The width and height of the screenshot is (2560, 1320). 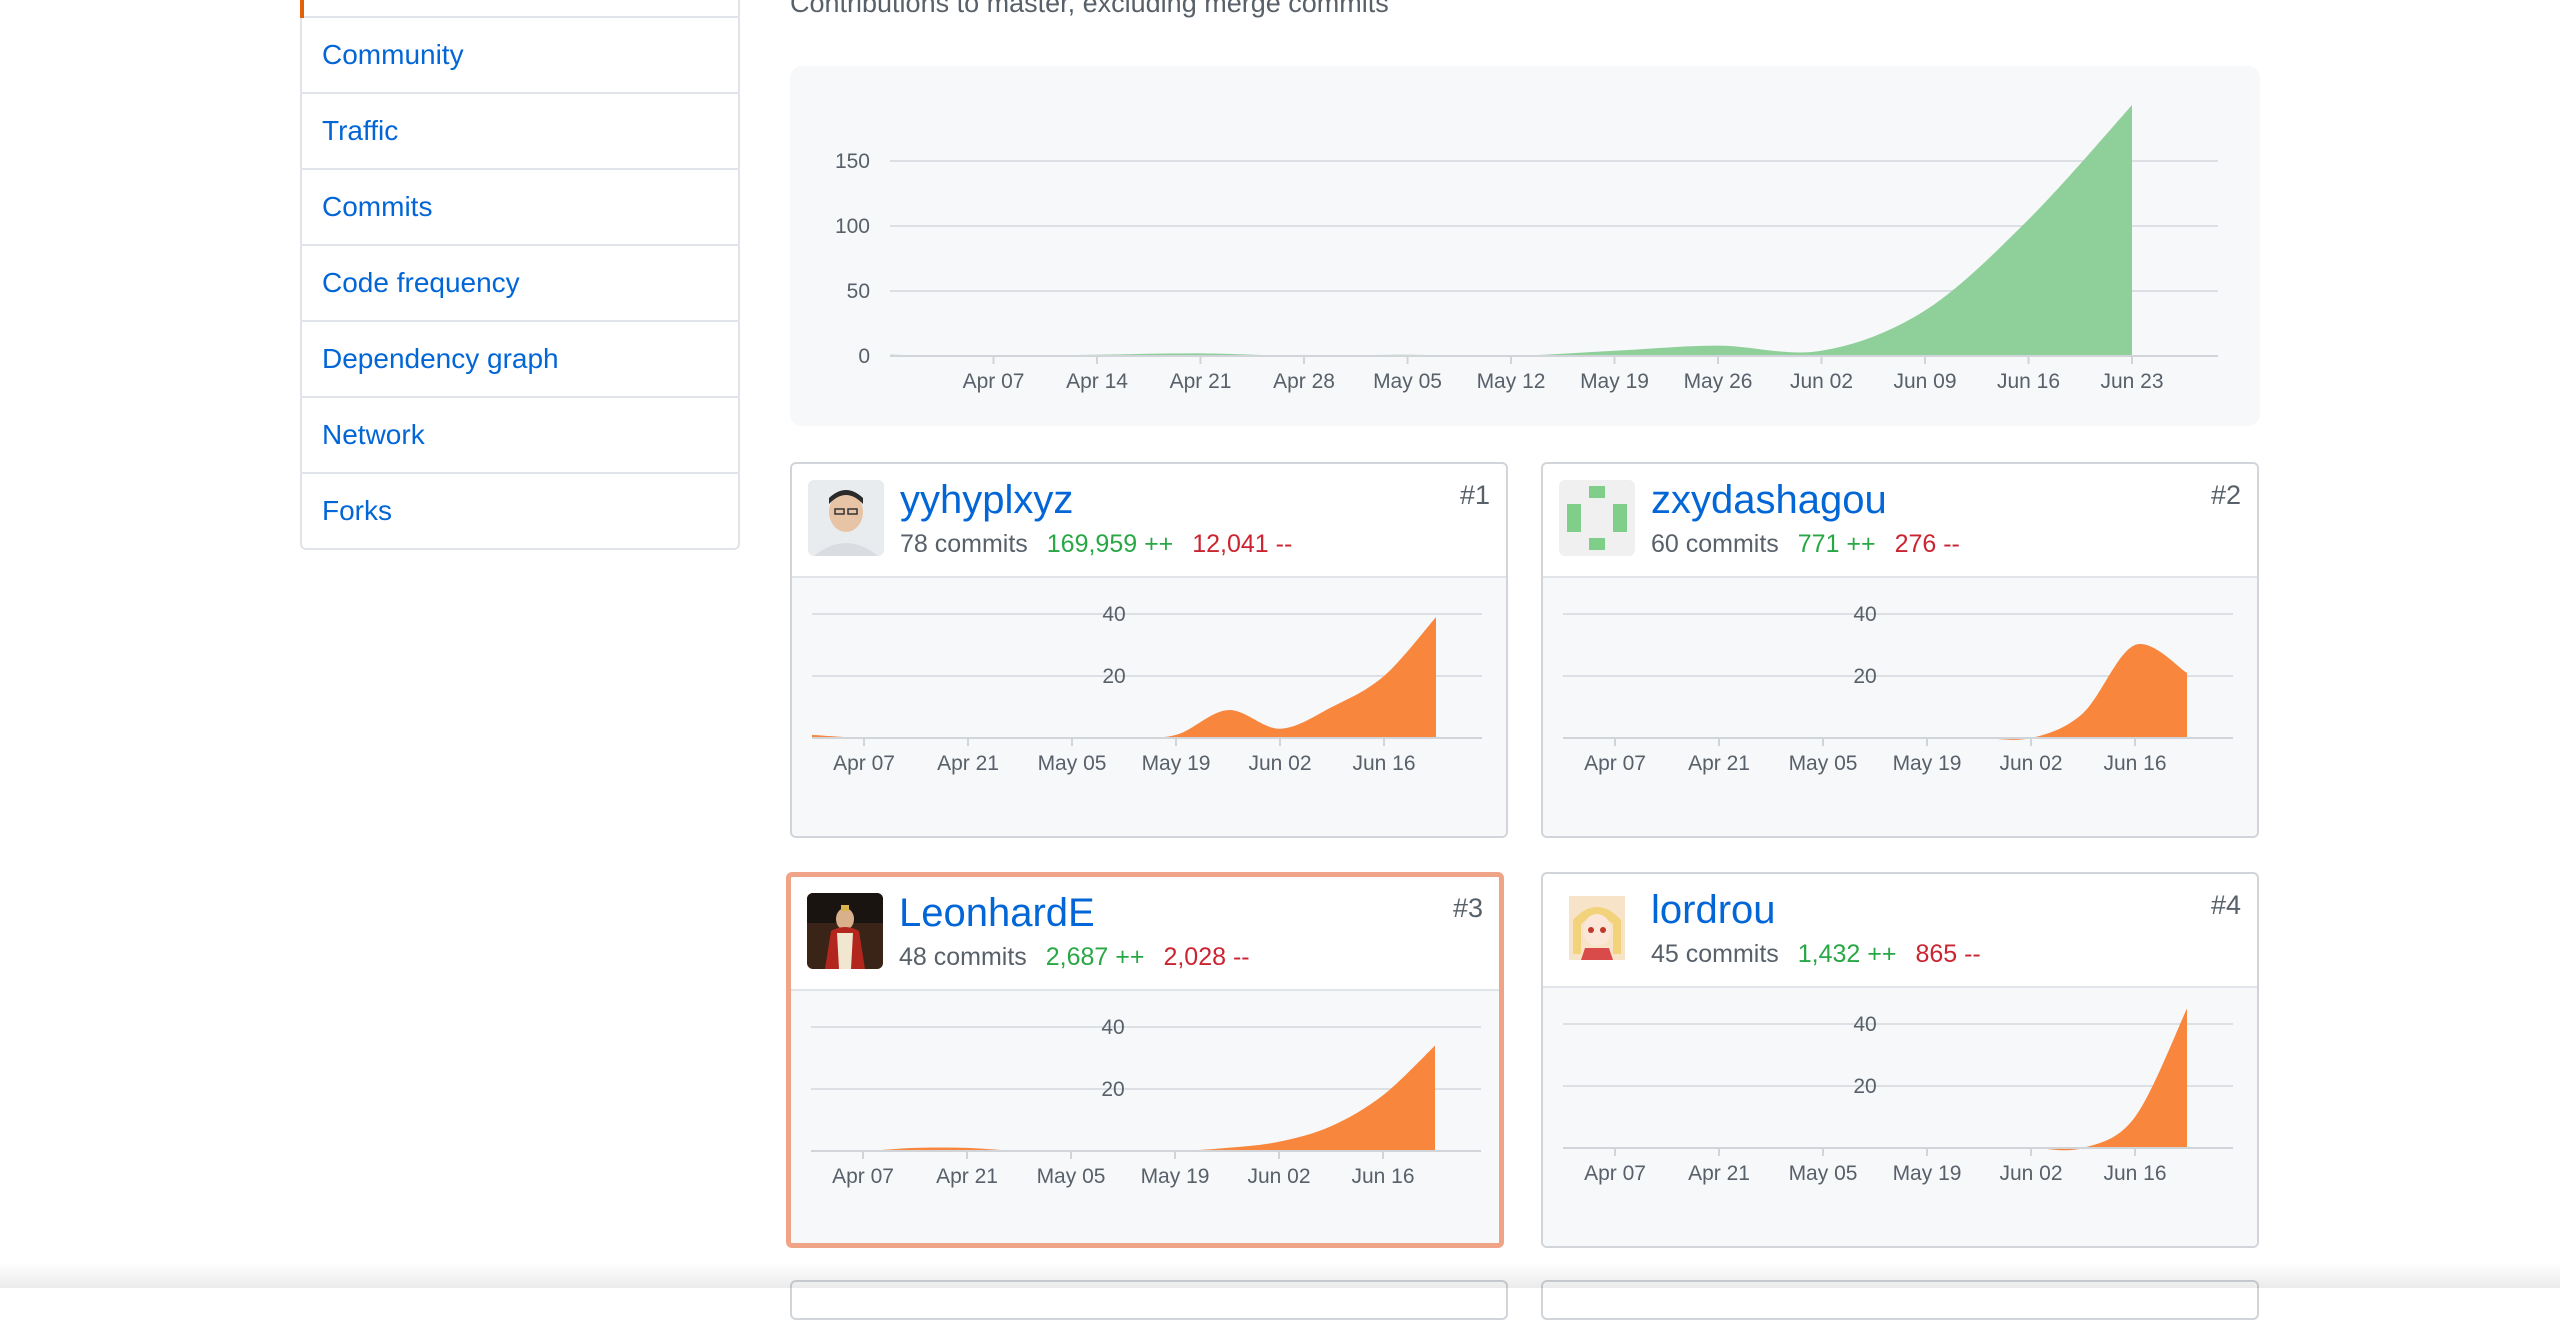 I want to click on contributor-username: lordrou, so click(x=1713, y=910).